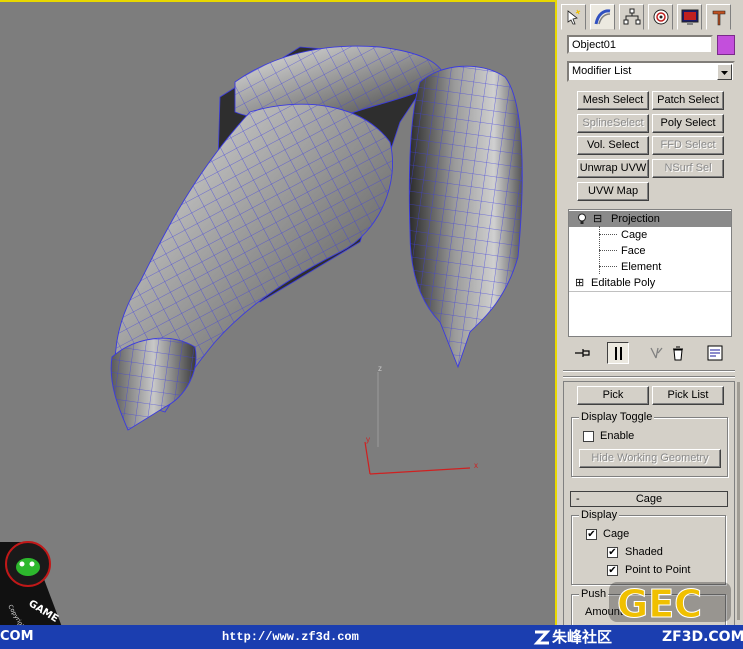 Image resolution: width=743 pixels, height=649 pixels. I want to click on cage-rollout-title: Cage, so click(649, 499).